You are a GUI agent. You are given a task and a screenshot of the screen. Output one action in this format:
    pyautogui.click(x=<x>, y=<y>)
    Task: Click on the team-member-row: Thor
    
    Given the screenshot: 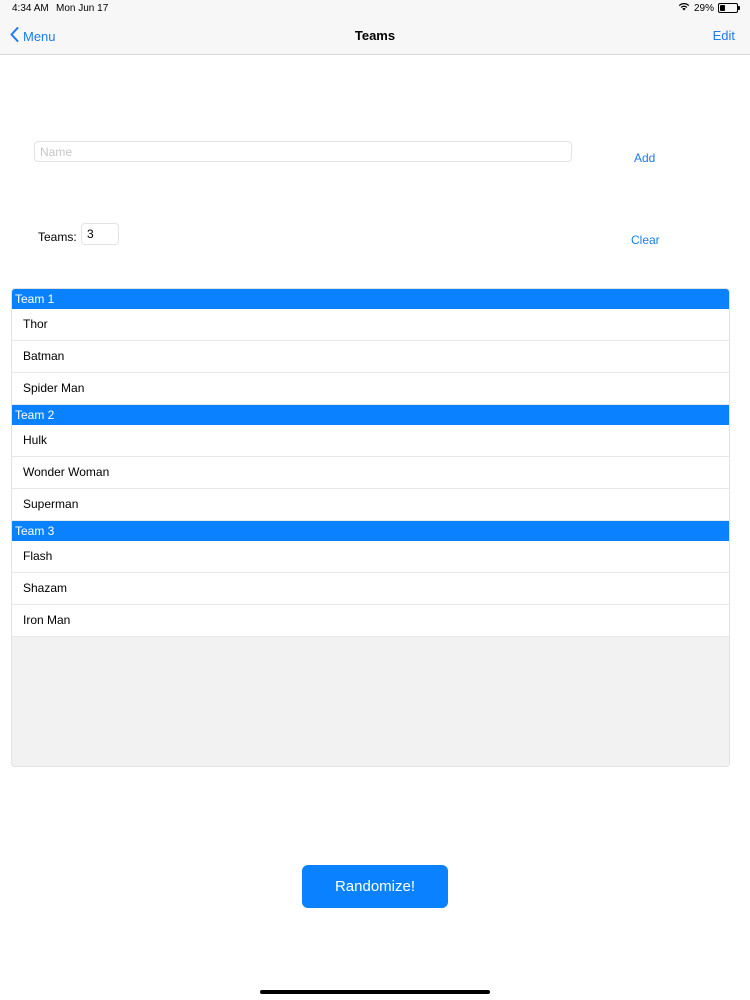 What is the action you would take?
    pyautogui.click(x=370, y=325)
    